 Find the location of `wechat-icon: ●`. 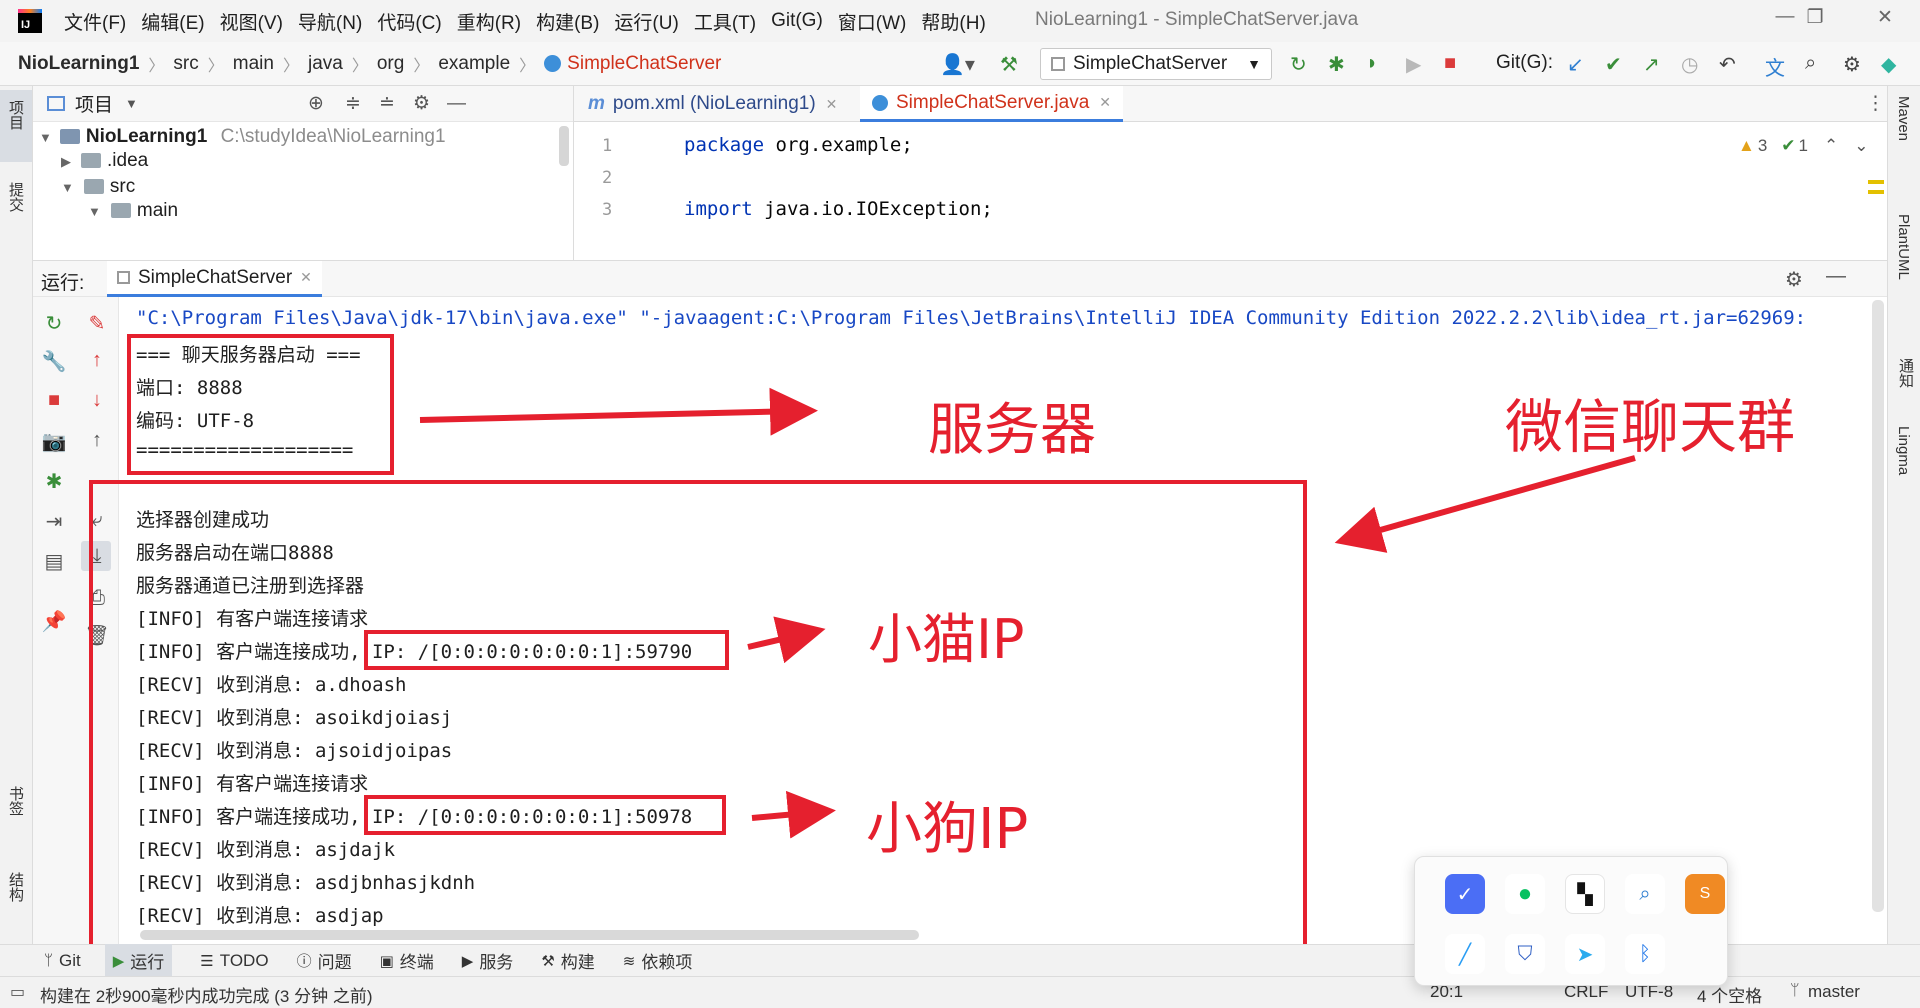

wechat-icon: ● is located at coordinates (1525, 894).